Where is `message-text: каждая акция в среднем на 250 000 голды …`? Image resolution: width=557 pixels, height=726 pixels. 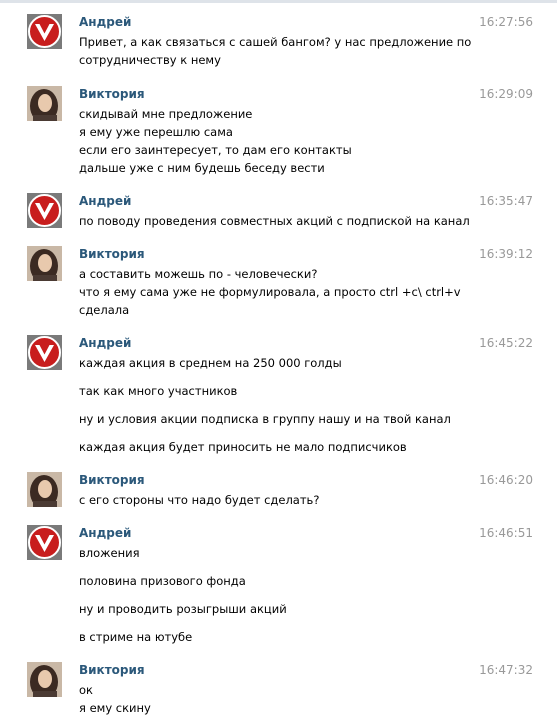
message-text: каждая акция в среднем на 250 000 голды … is located at coordinates (304, 405).